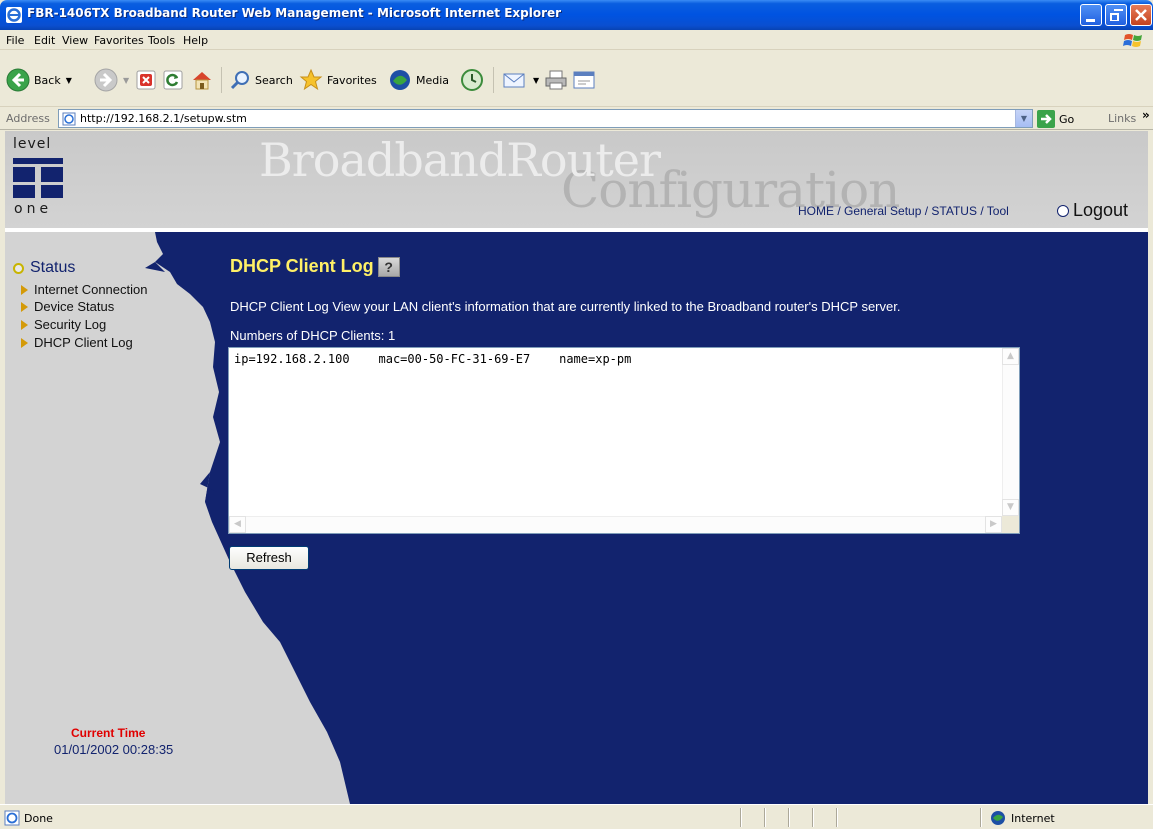 This screenshot has height=829, width=1153. I want to click on sidebar-section-label: Status, so click(53, 267).